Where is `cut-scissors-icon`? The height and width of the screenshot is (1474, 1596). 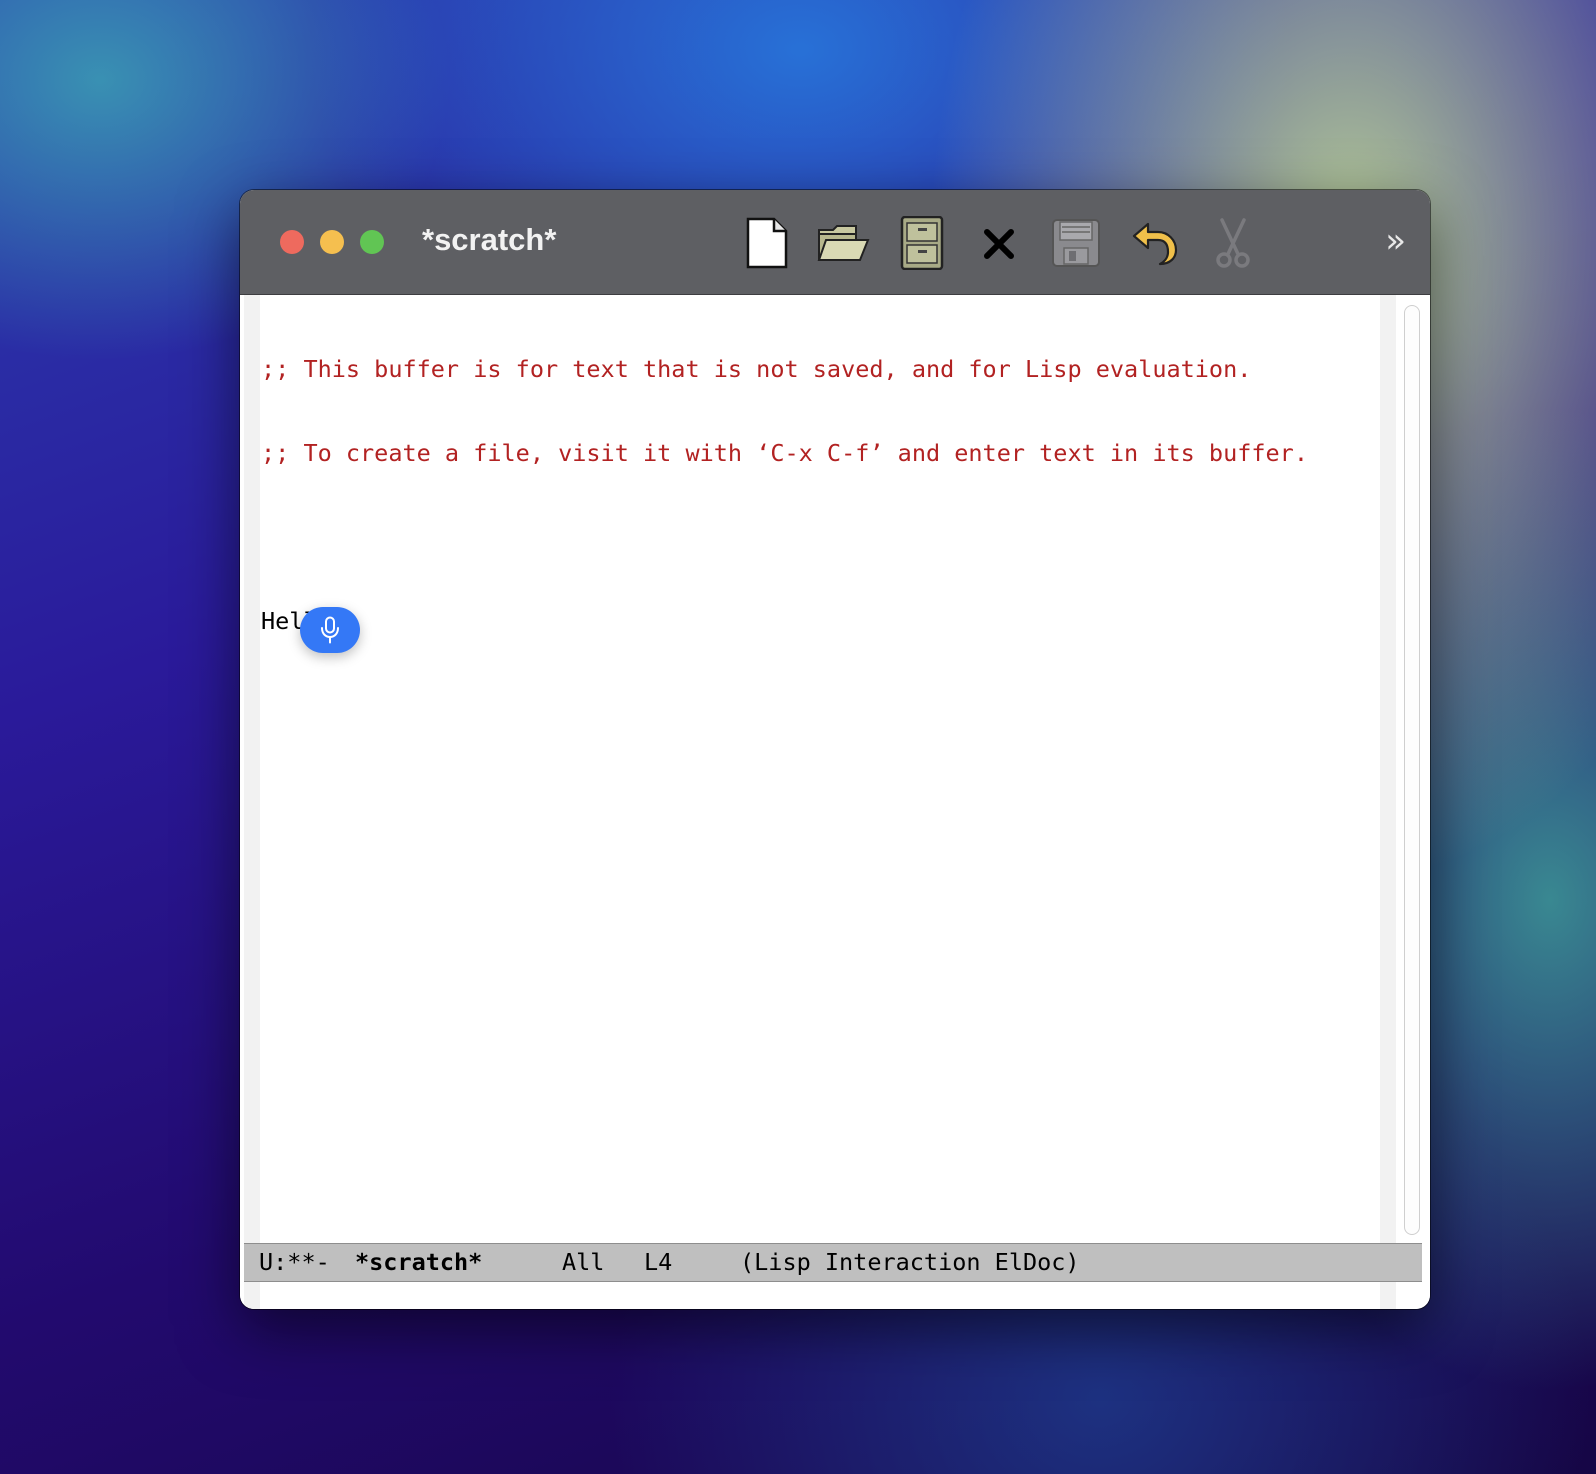
cut-scissors-icon is located at coordinates (1233, 243).